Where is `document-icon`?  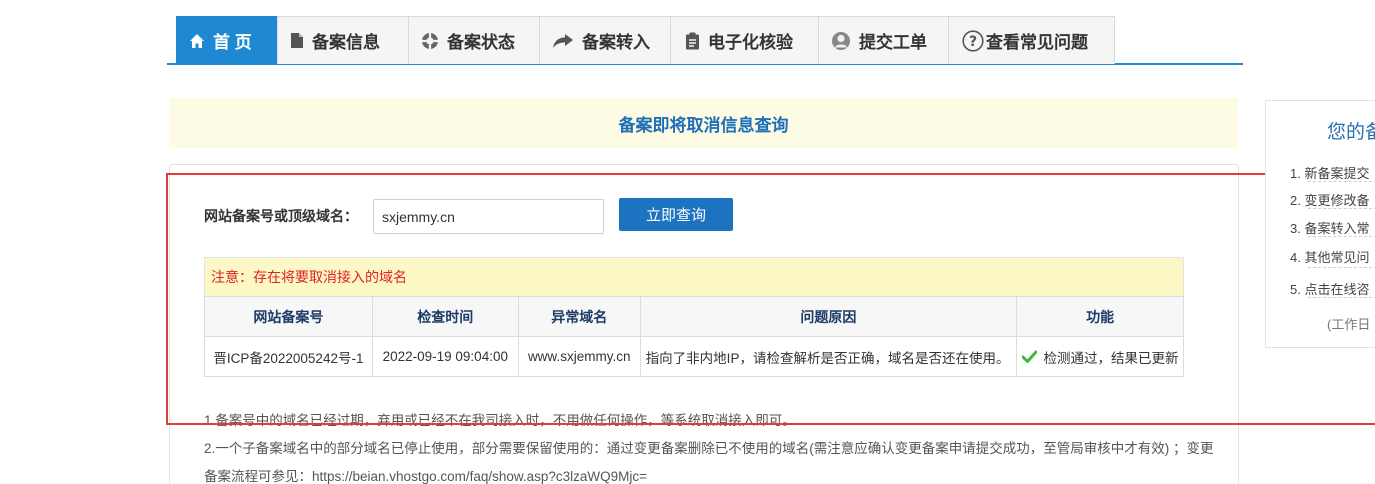 document-icon is located at coordinates (297, 40).